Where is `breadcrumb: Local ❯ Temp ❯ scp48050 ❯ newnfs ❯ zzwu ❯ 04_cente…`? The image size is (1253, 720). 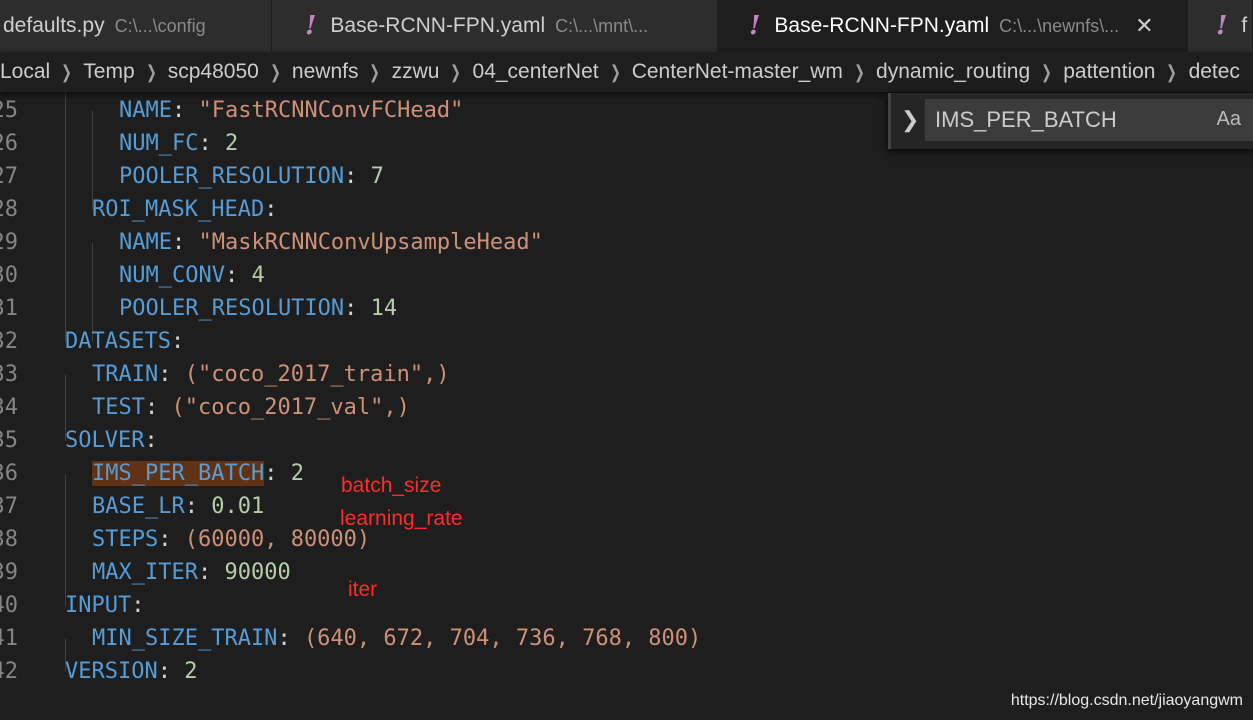
breadcrumb: Local ❯ Temp ❯ scp48050 ❯ newnfs ❯ zzwu ❯ 04_cente… is located at coordinates (626, 72).